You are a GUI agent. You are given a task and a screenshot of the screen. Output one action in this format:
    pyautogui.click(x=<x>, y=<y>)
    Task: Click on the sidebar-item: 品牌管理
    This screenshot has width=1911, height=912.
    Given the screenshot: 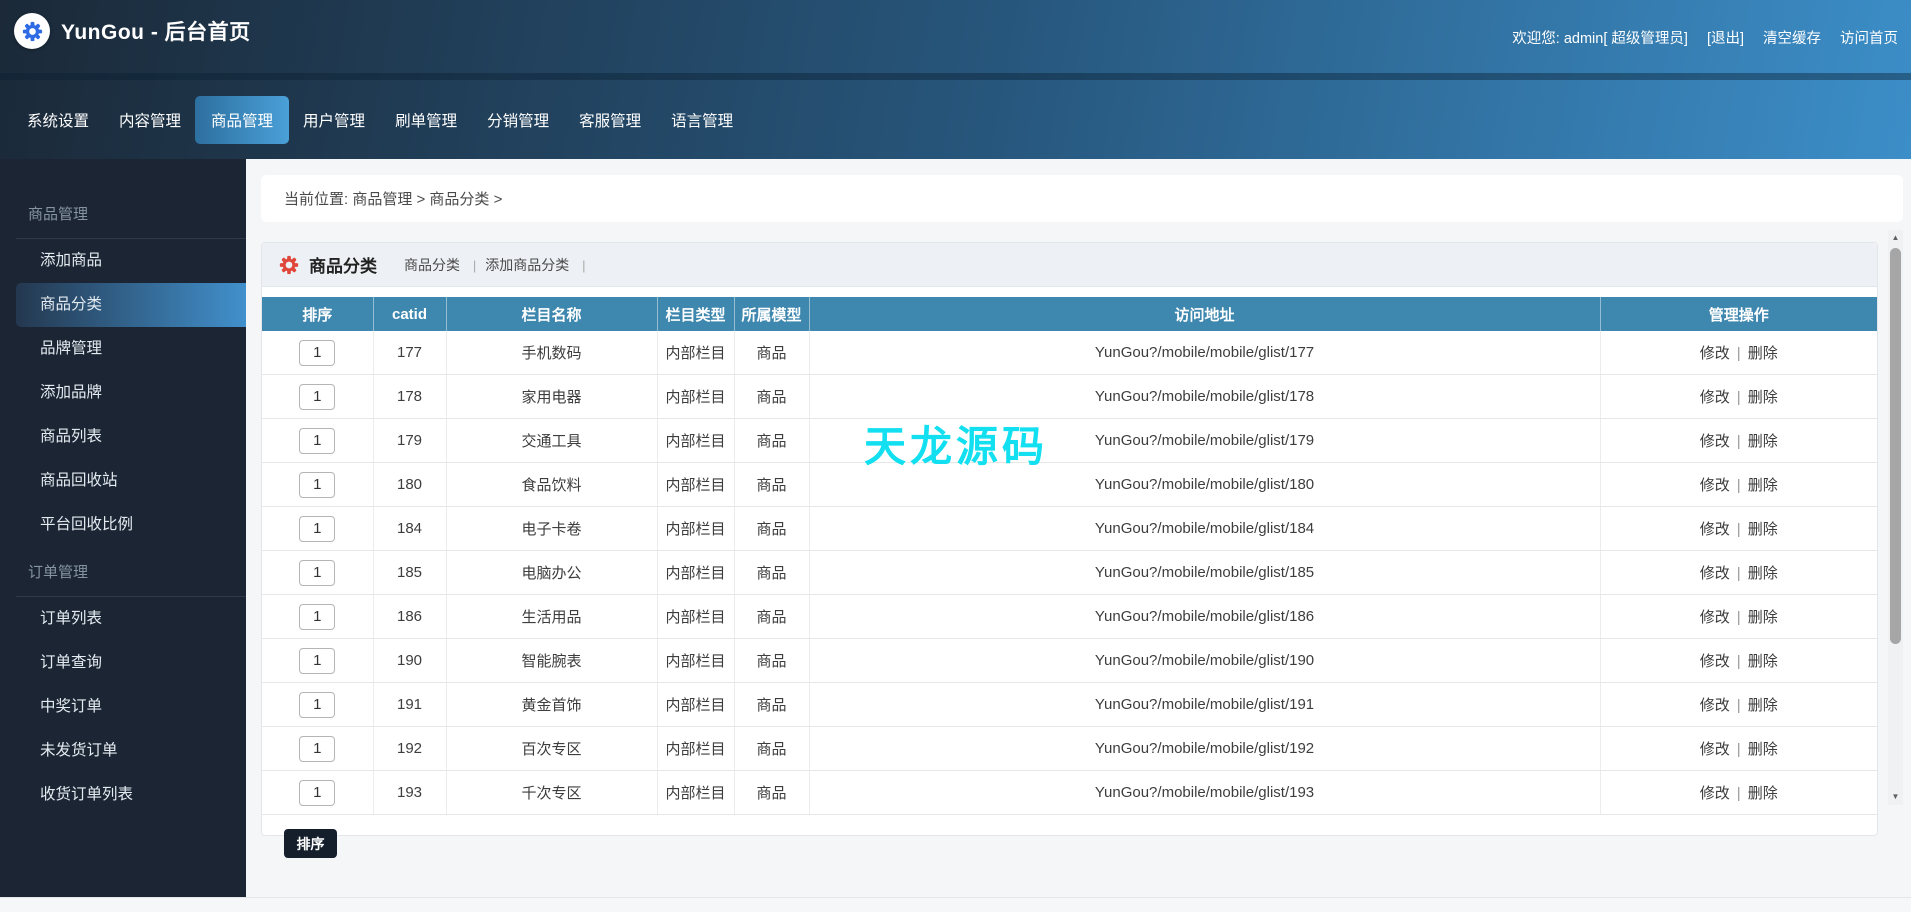 What is the action you would take?
    pyautogui.click(x=123, y=349)
    